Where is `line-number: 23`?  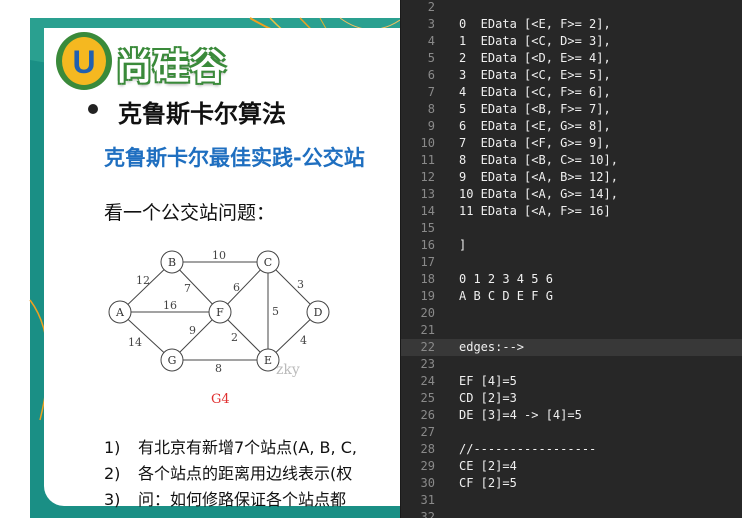
line-number: 23 is located at coordinates (427, 364).